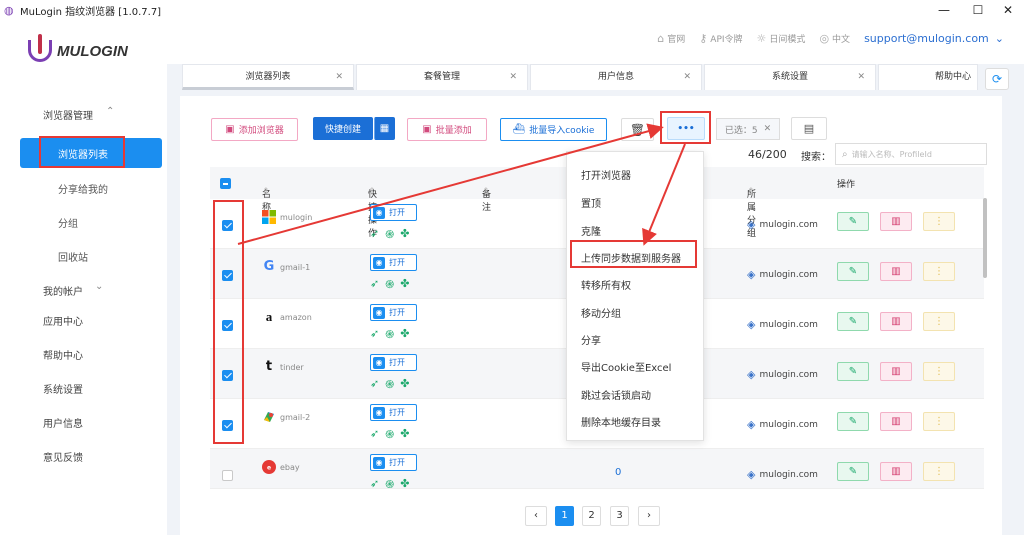  I want to click on menu-item-delete-cache: 删除本地缓存目录, so click(621, 421).